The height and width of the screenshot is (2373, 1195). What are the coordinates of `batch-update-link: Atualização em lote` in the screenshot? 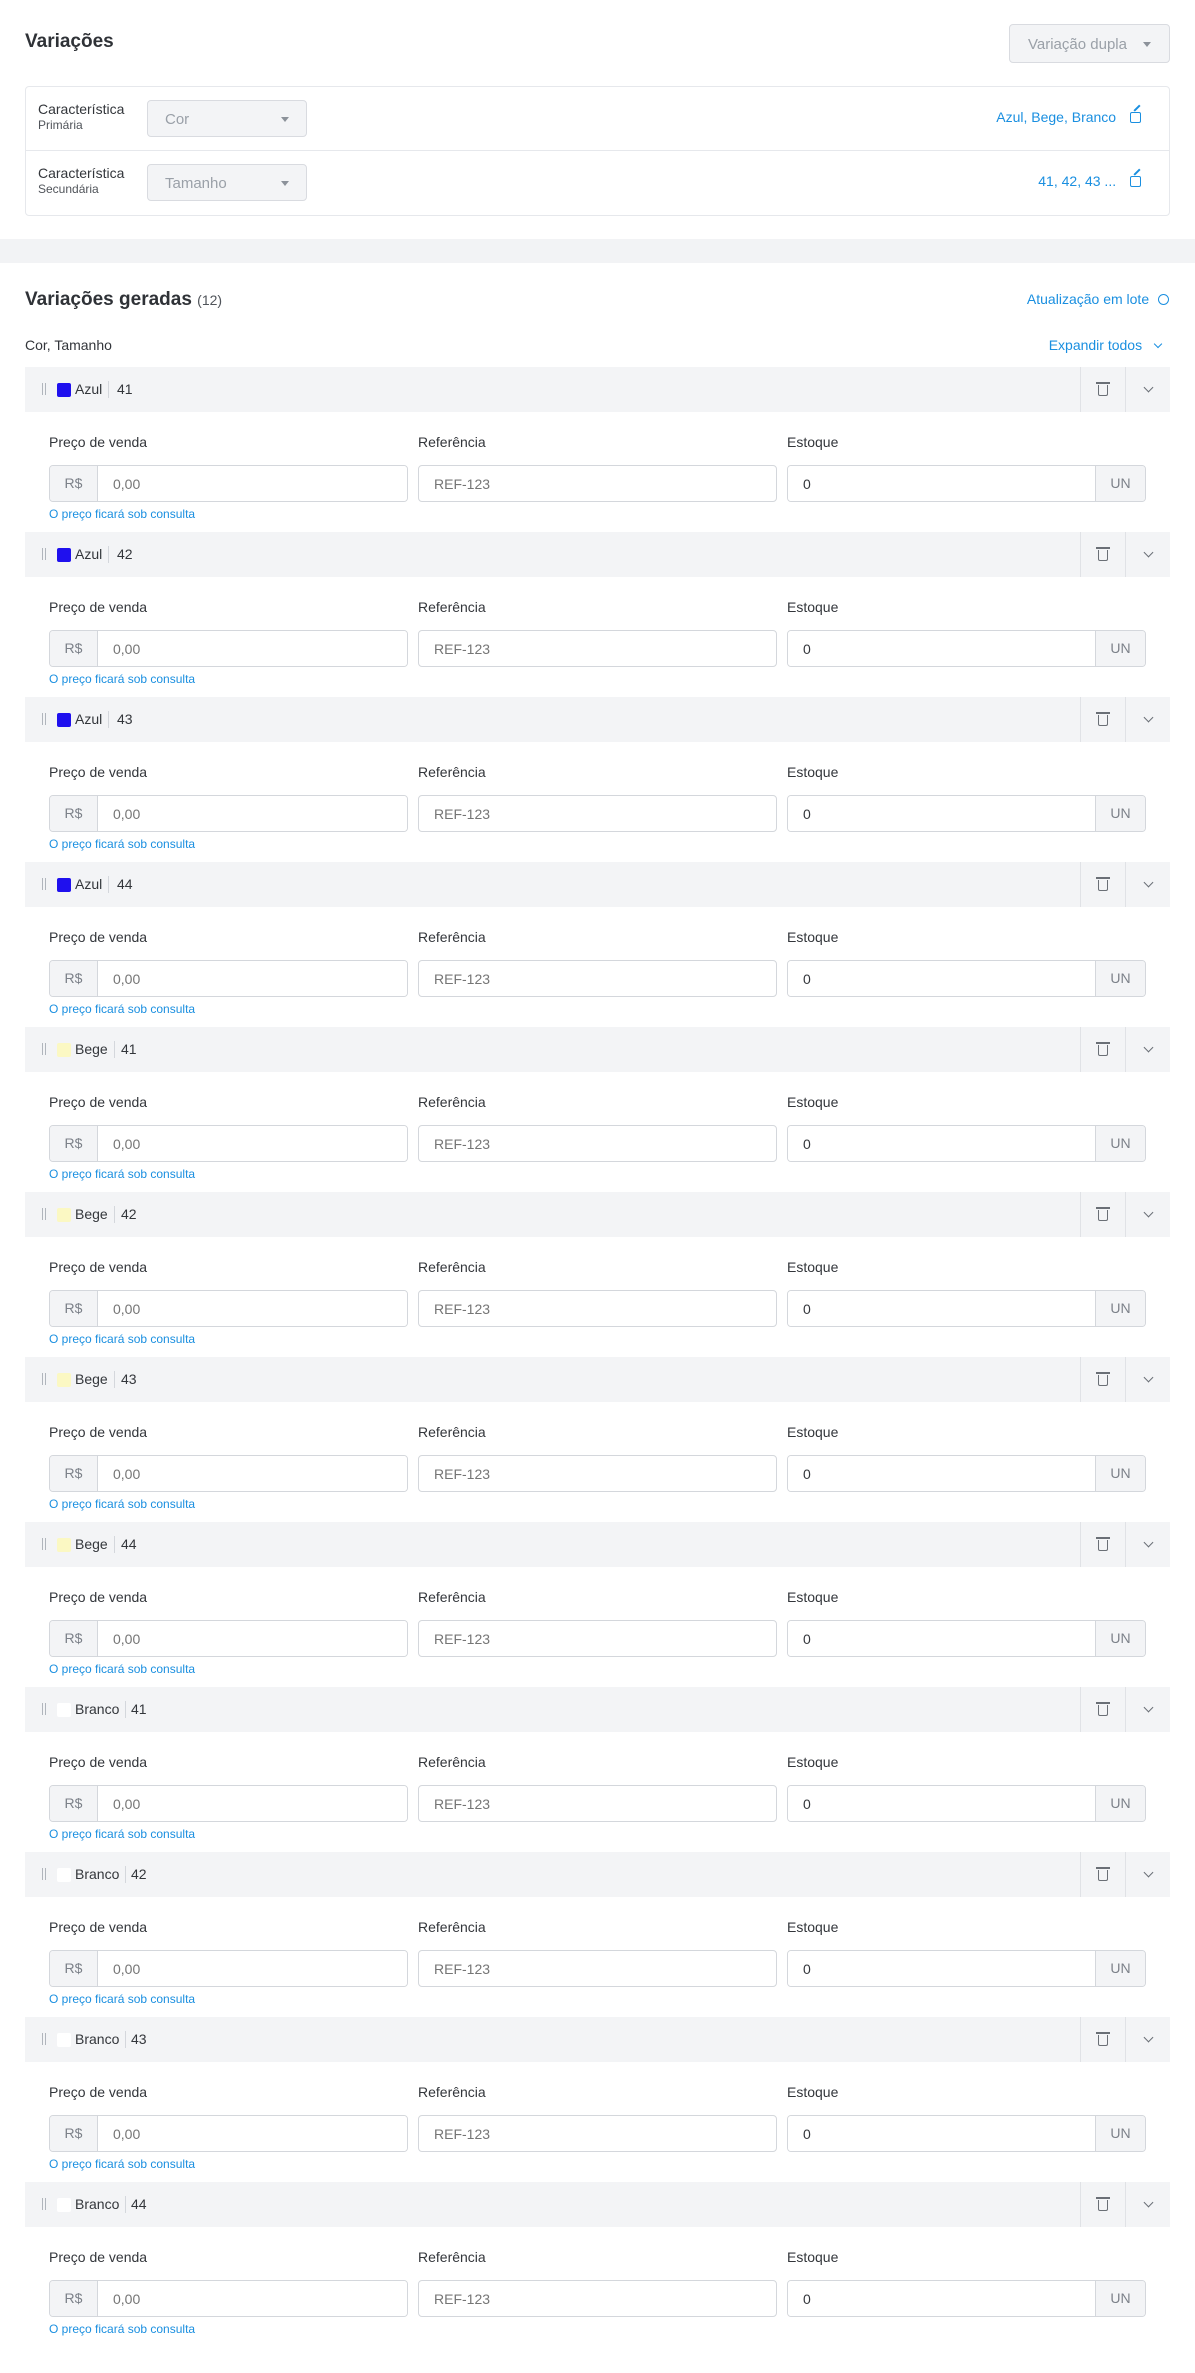 It's located at (1098, 299).